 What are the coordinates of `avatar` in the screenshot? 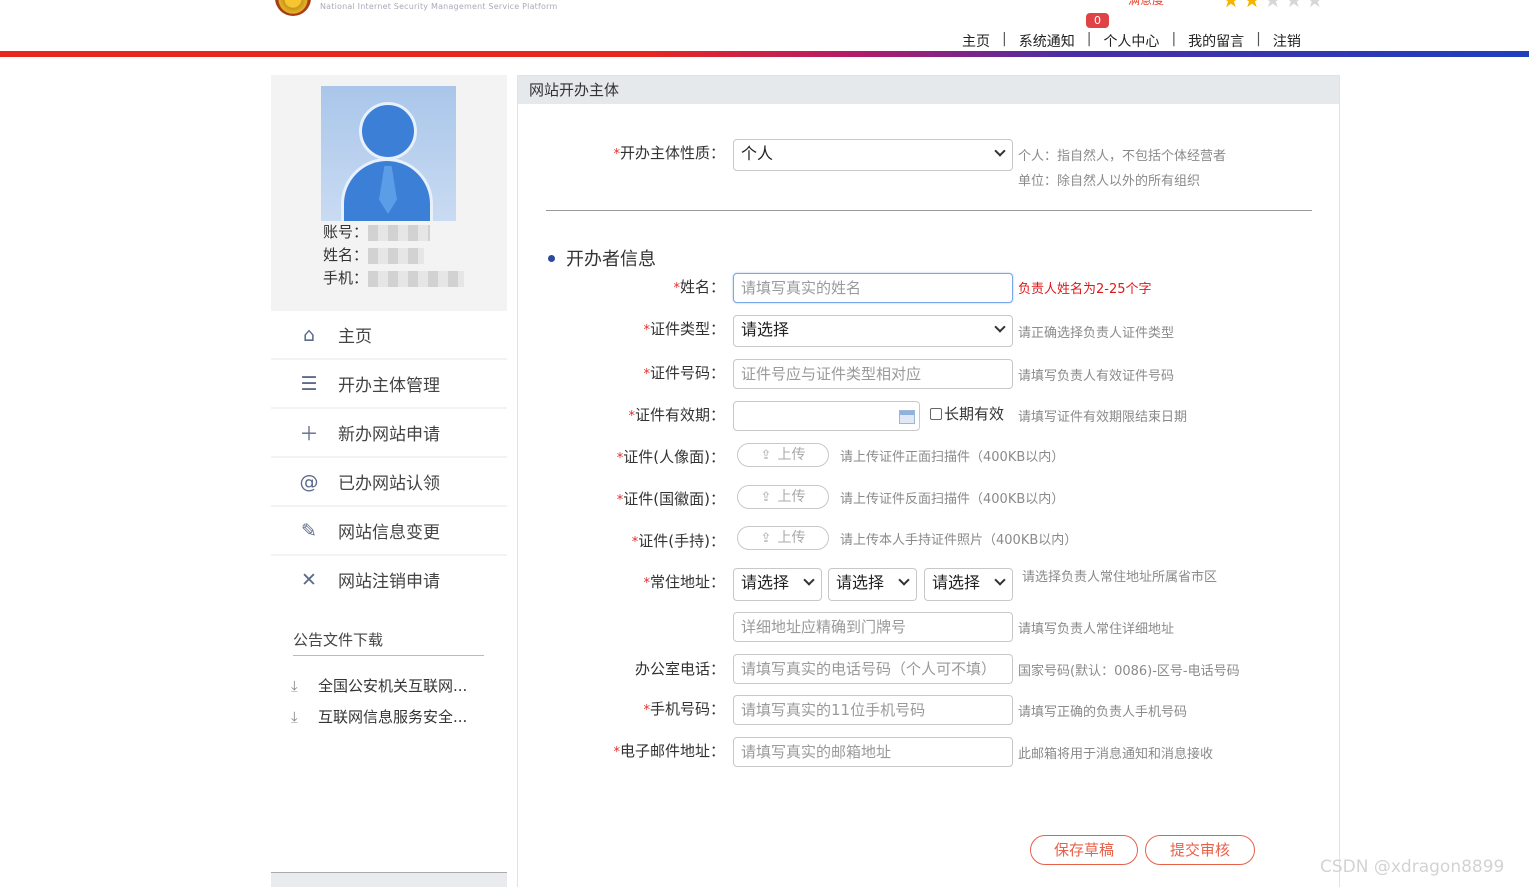 It's located at (388, 153).